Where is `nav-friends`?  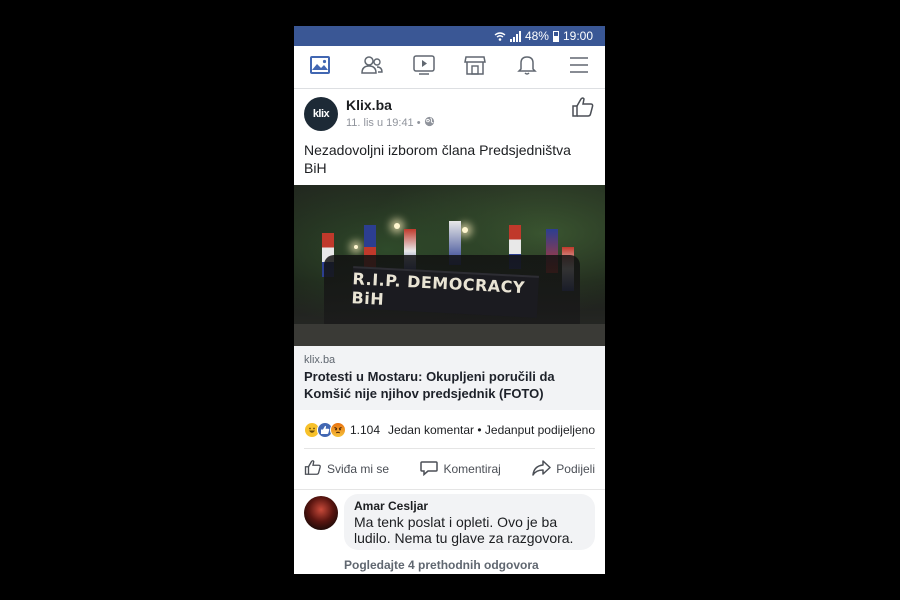 nav-friends is located at coordinates (372, 67).